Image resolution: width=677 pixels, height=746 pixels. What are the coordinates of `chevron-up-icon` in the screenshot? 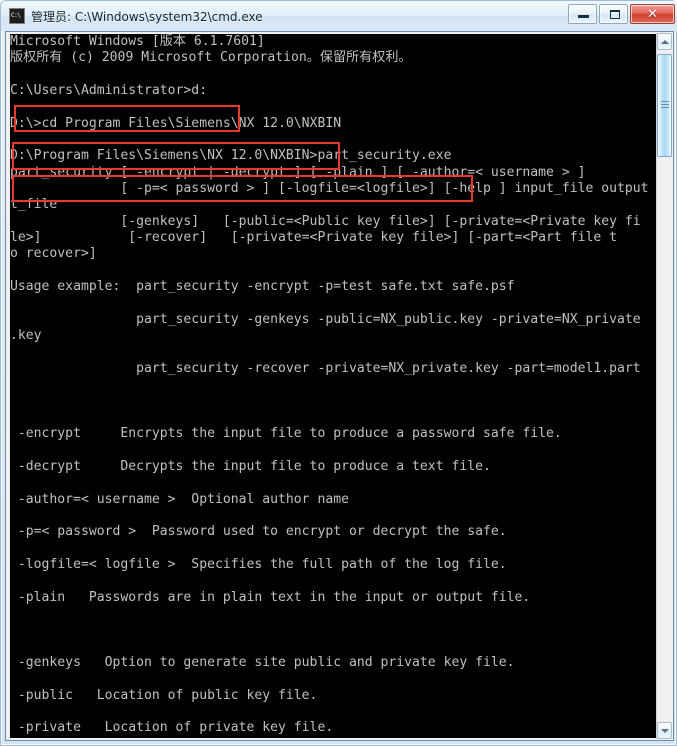 It's located at (664, 41).